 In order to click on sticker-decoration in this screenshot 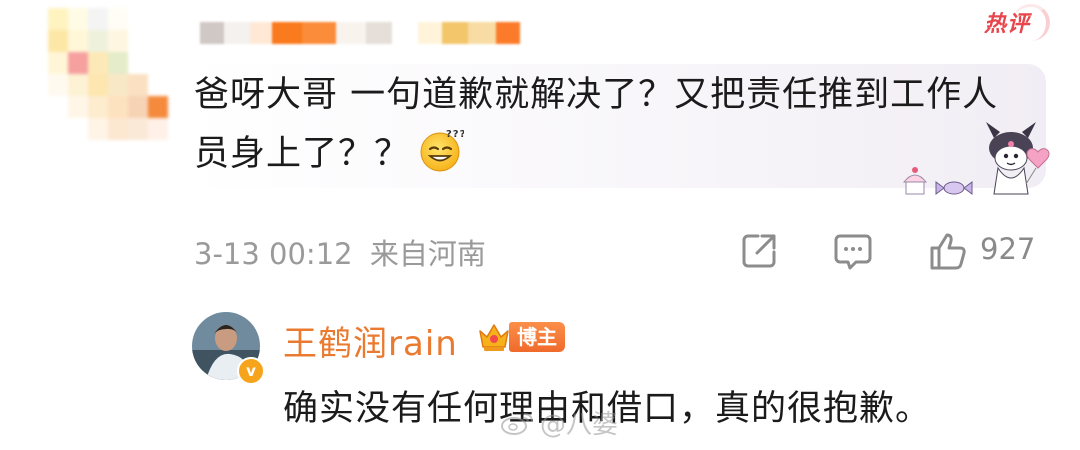, I will do `click(976, 158)`.